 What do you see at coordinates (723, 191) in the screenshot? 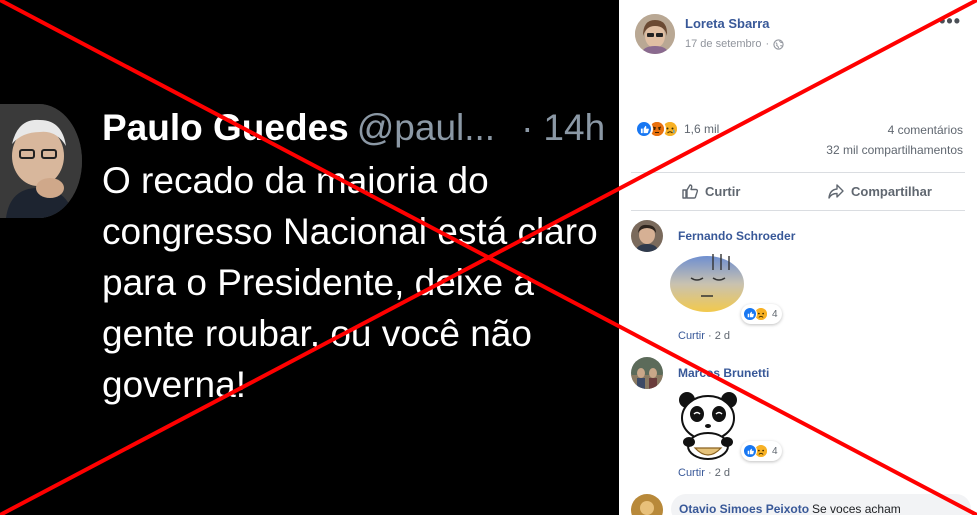
I see `like-button-label: Curtir` at bounding box center [723, 191].